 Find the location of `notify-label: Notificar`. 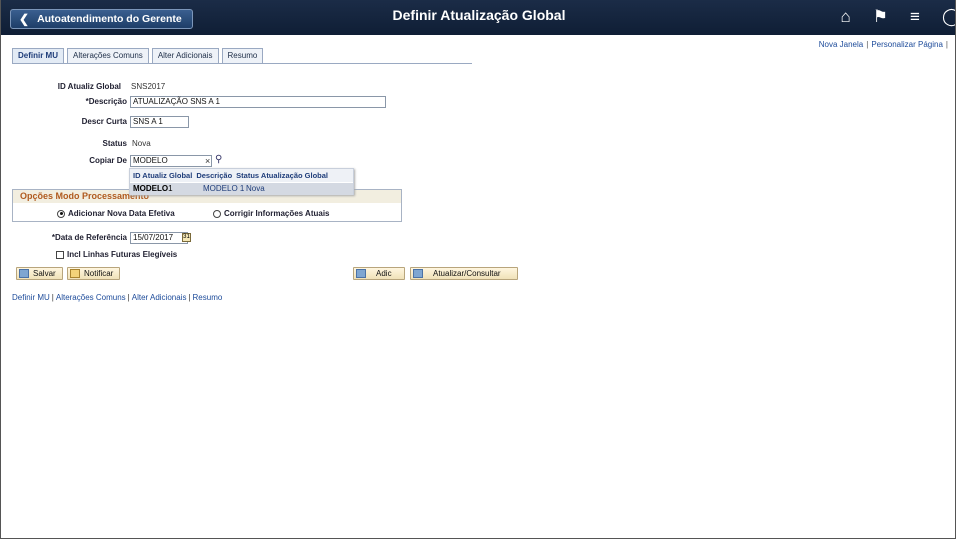

notify-label: Notificar is located at coordinates (99, 273).